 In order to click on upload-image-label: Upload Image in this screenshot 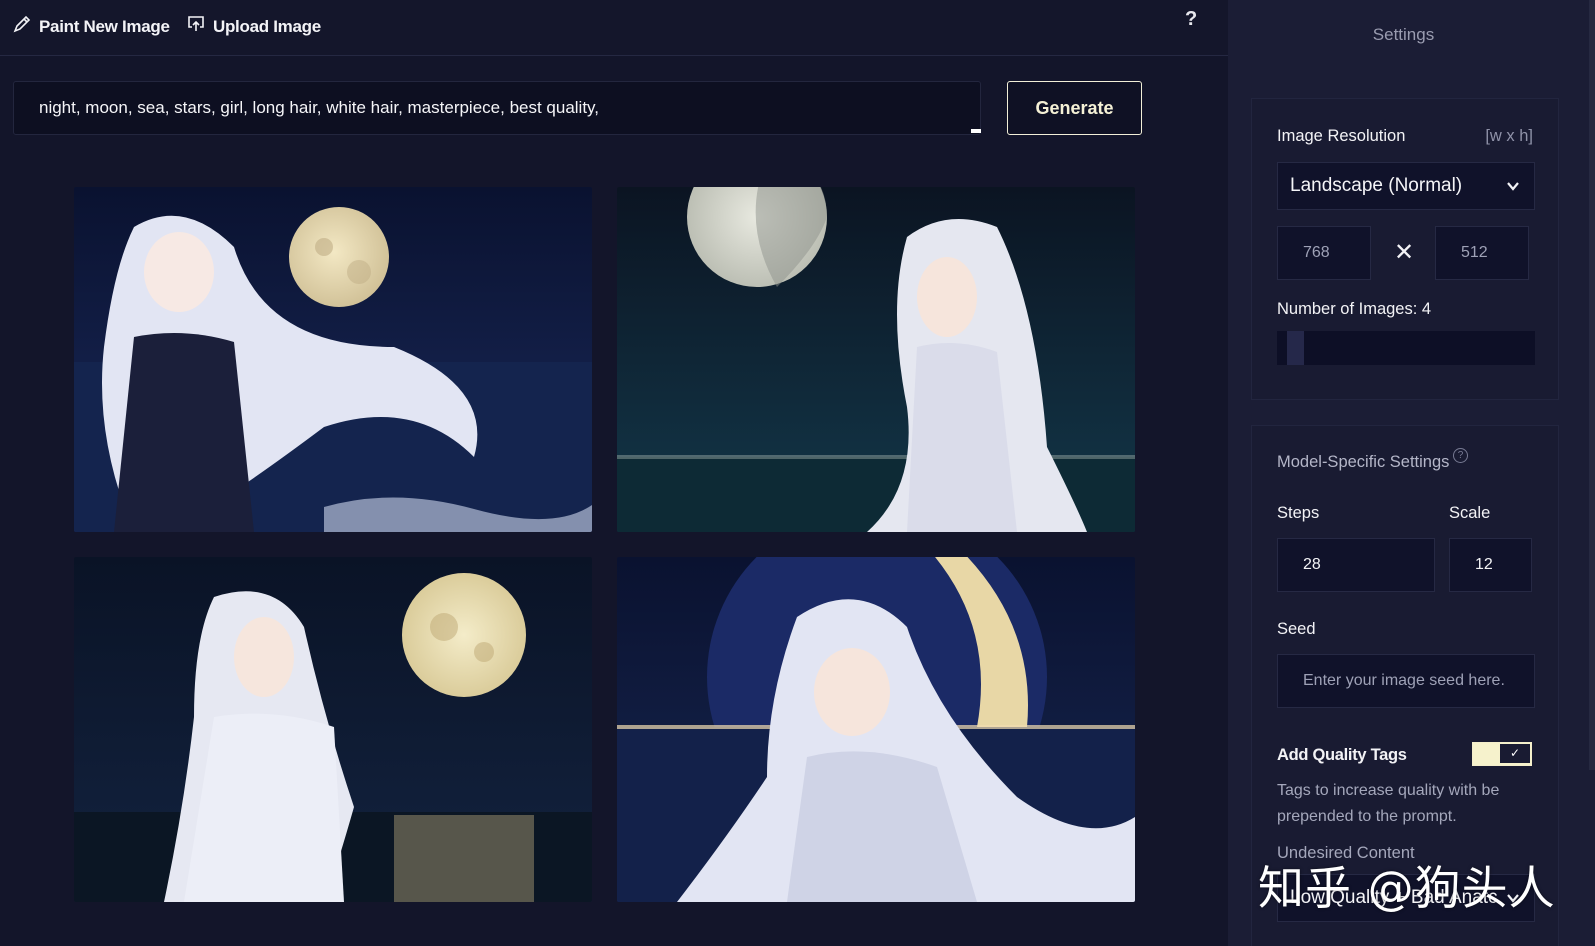, I will do `click(267, 26)`.